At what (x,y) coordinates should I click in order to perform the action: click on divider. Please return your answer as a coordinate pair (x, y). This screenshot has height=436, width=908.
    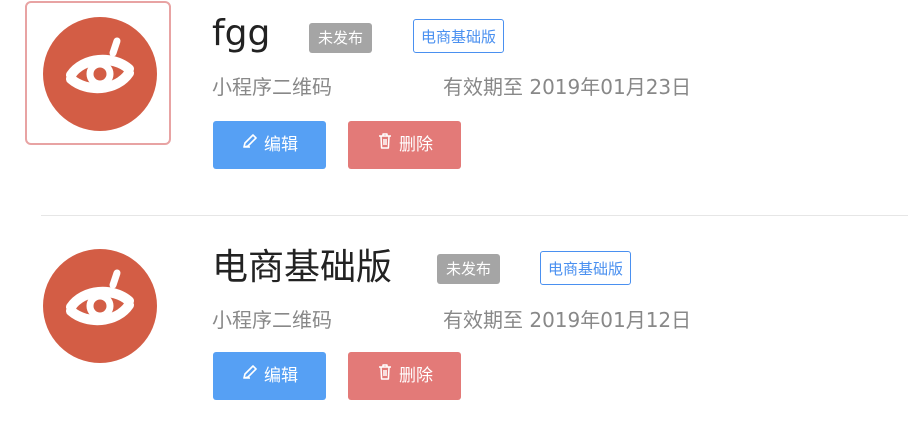
    Looking at the image, I should click on (474, 215).